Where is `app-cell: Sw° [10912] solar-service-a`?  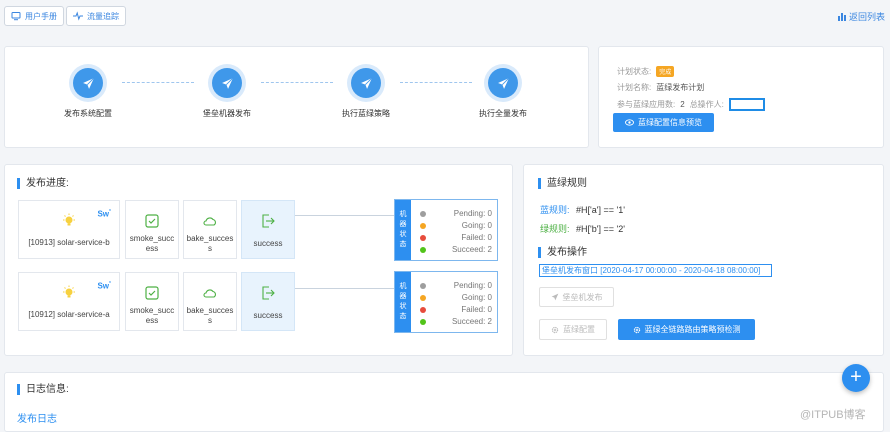
app-cell: Sw° [10912] solar-service-a is located at coordinates (69, 301).